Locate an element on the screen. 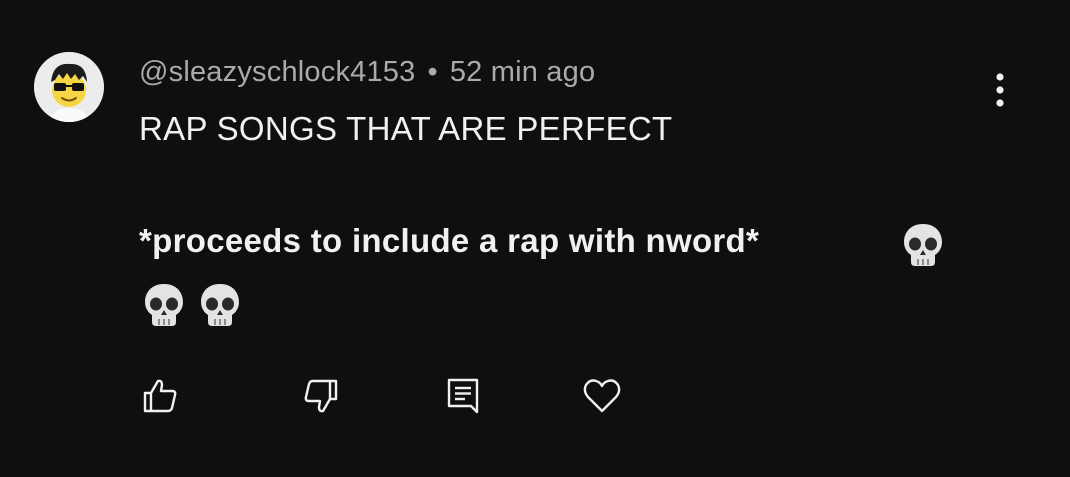  heart-button is located at coordinates (602, 396).